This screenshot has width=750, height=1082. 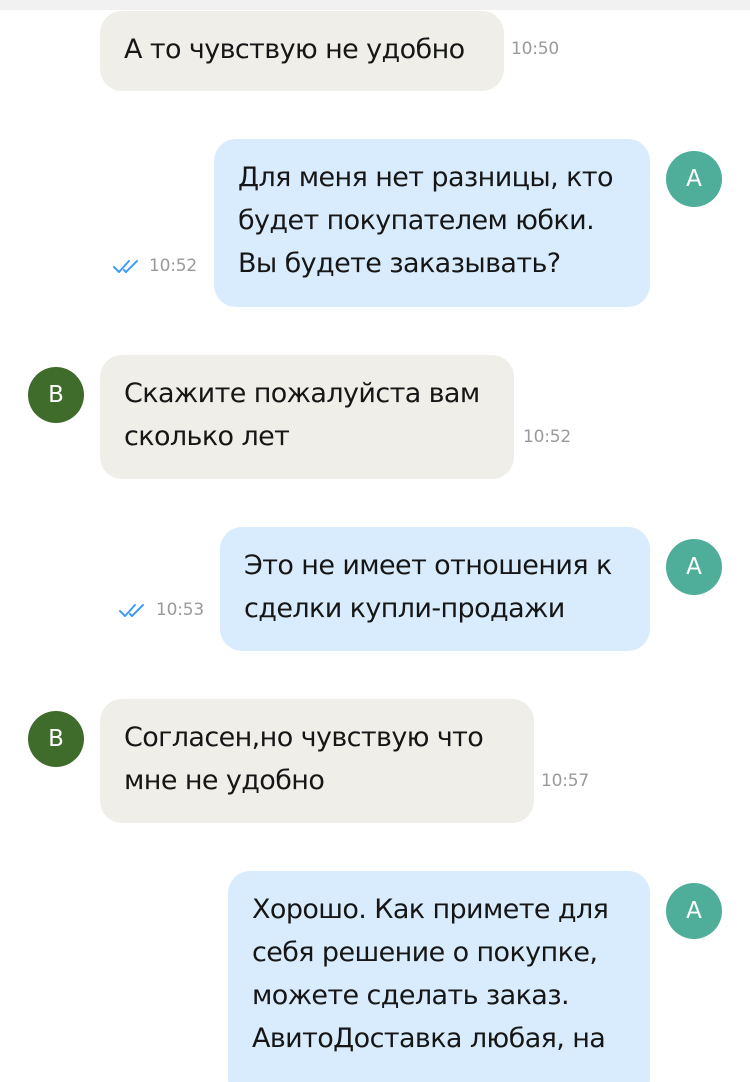 I want to click on message-text: мне не удобно, so click(x=224, y=780).